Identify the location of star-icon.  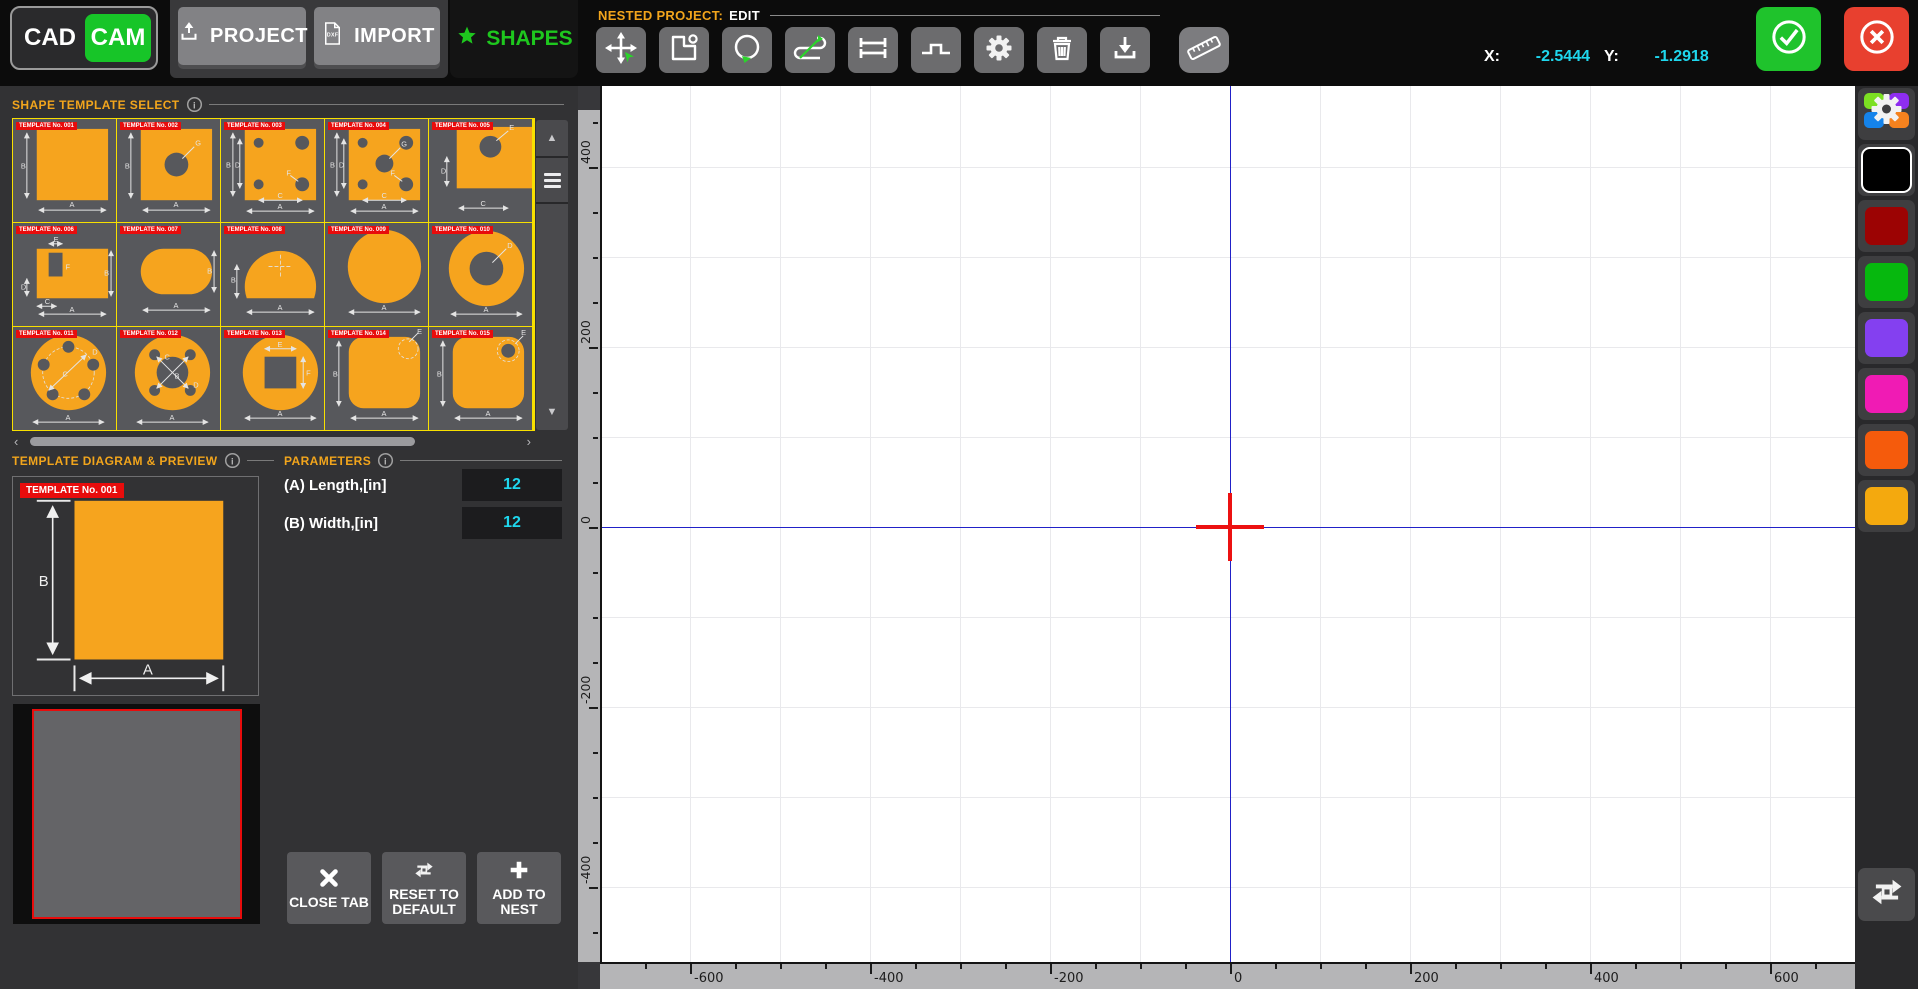
(467, 39).